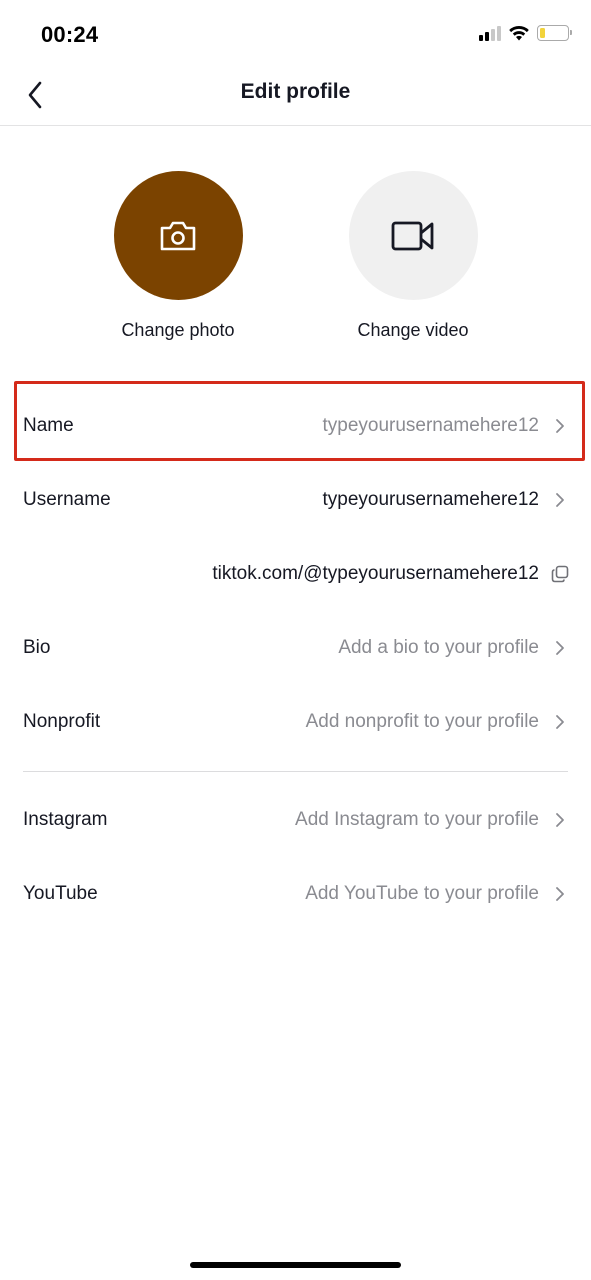 This screenshot has height=1280, width=591. I want to click on video-camera-icon, so click(412, 235).